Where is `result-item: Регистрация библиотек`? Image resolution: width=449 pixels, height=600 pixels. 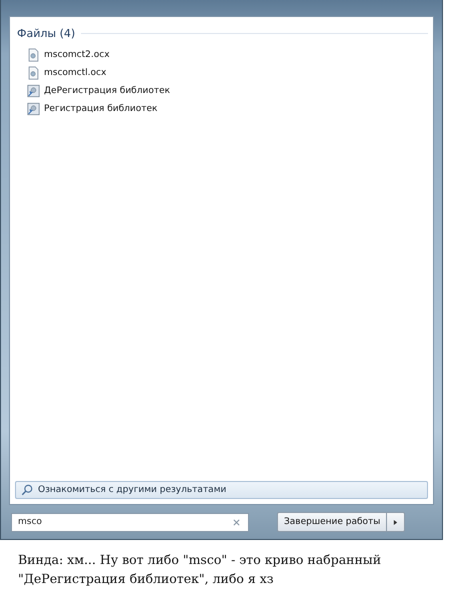
result-item: Регистрация библиотек is located at coordinates (94, 109).